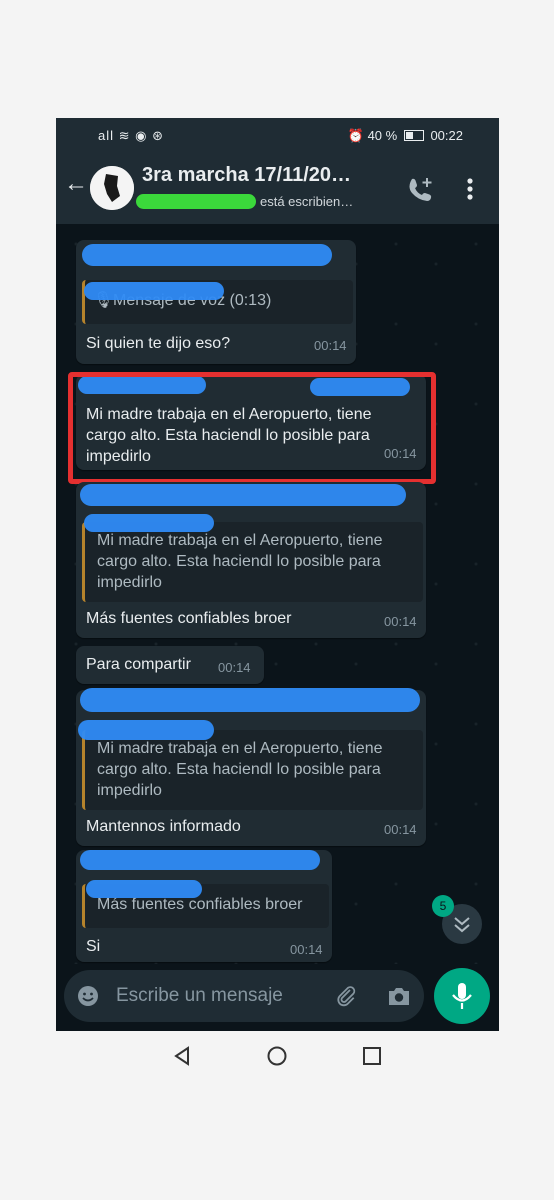 This screenshot has height=1200, width=554. I want to click on emoji-icon, so click(88, 996).